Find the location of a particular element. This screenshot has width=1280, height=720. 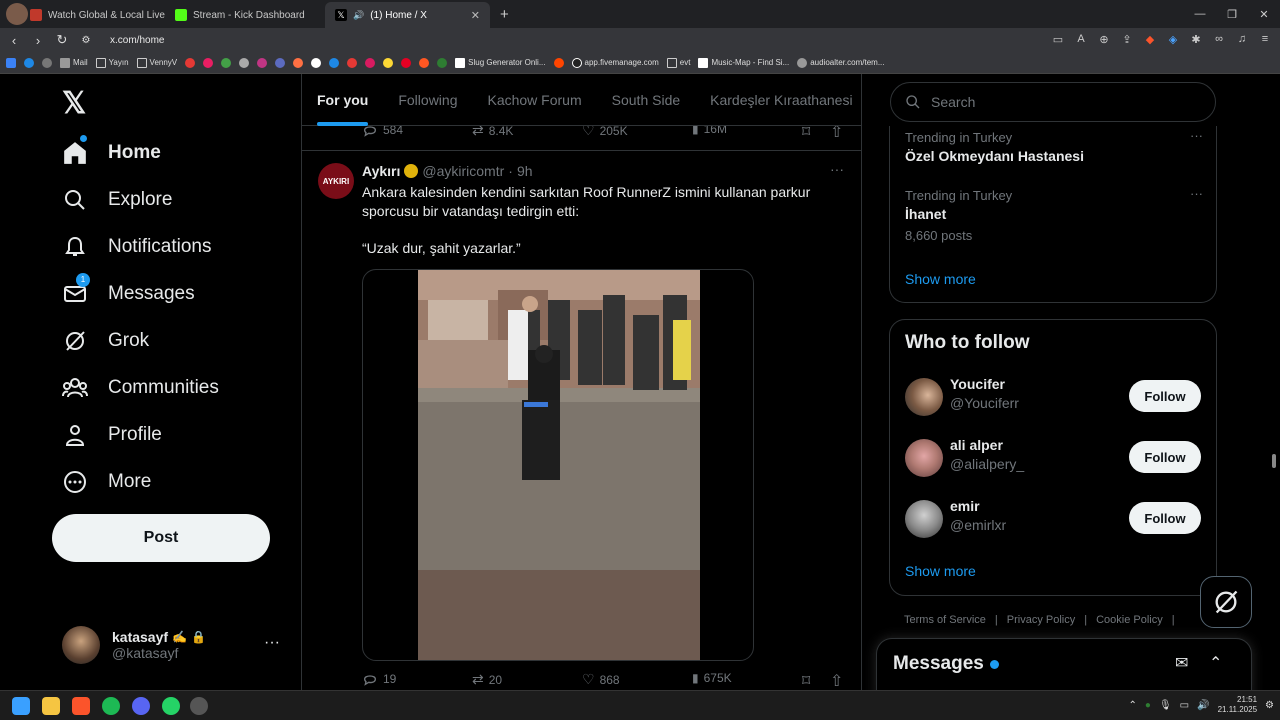

media-icon: ♫ is located at coordinates (1242, 39).